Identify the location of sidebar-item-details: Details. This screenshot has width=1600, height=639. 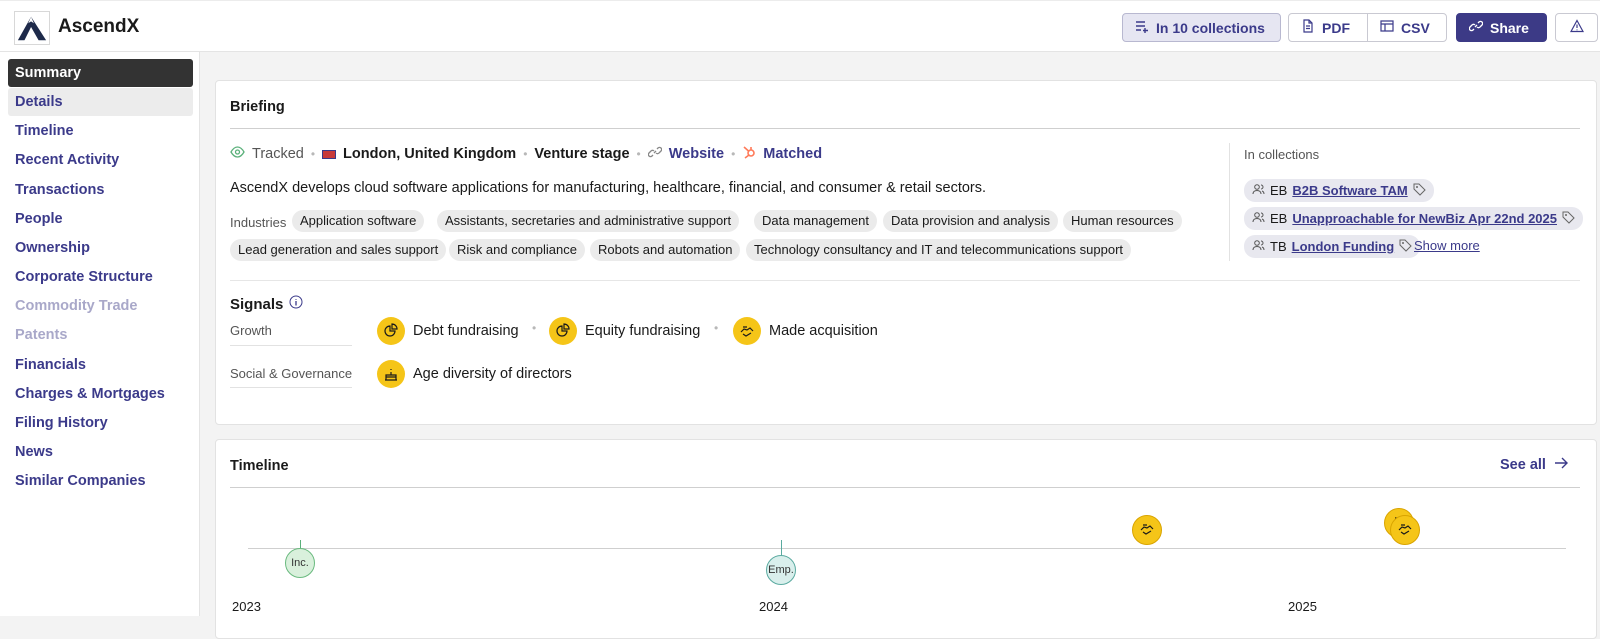
(100, 102).